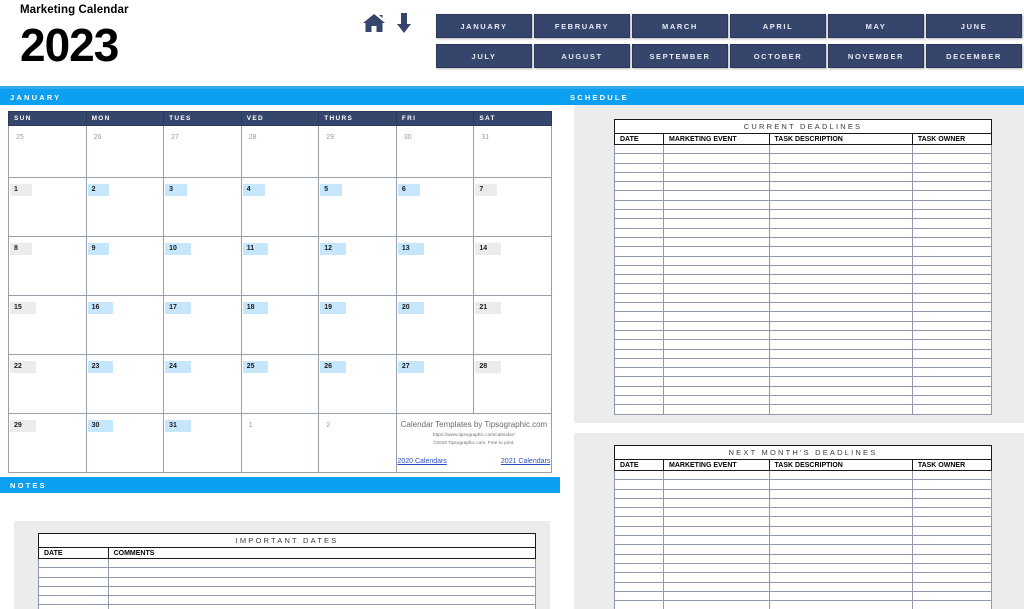  Describe the element at coordinates (484, 26) in the screenshot. I see `month-button-january: JANUARY` at that location.